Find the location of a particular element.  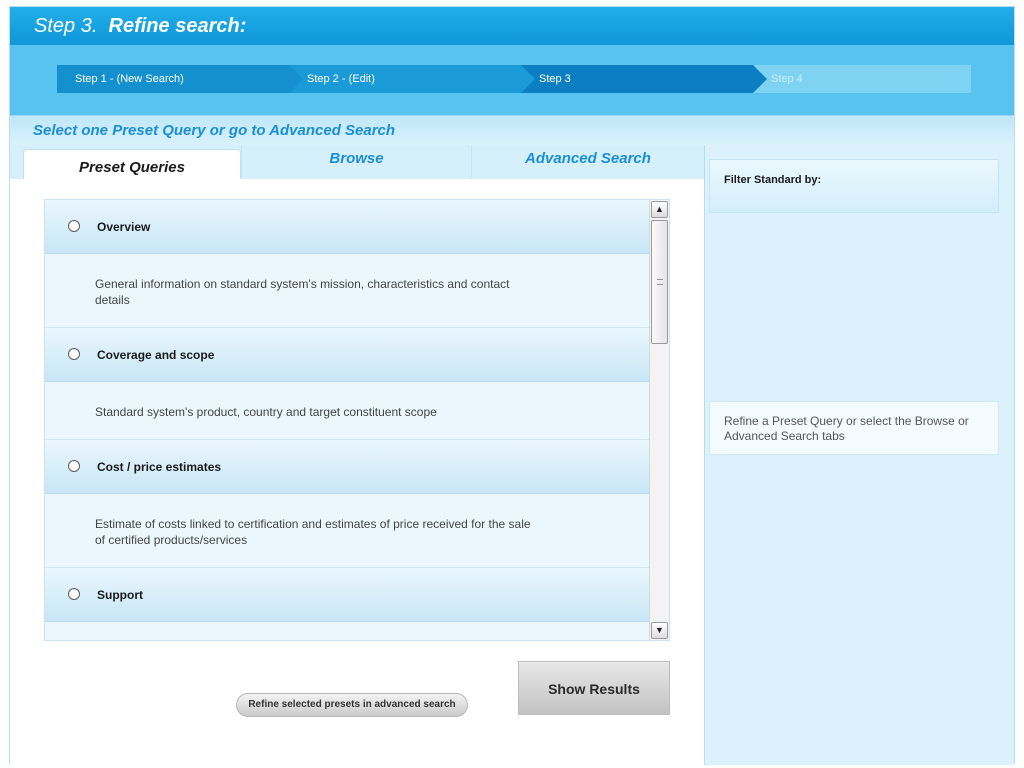

preset-title: Support is located at coordinates (120, 595).